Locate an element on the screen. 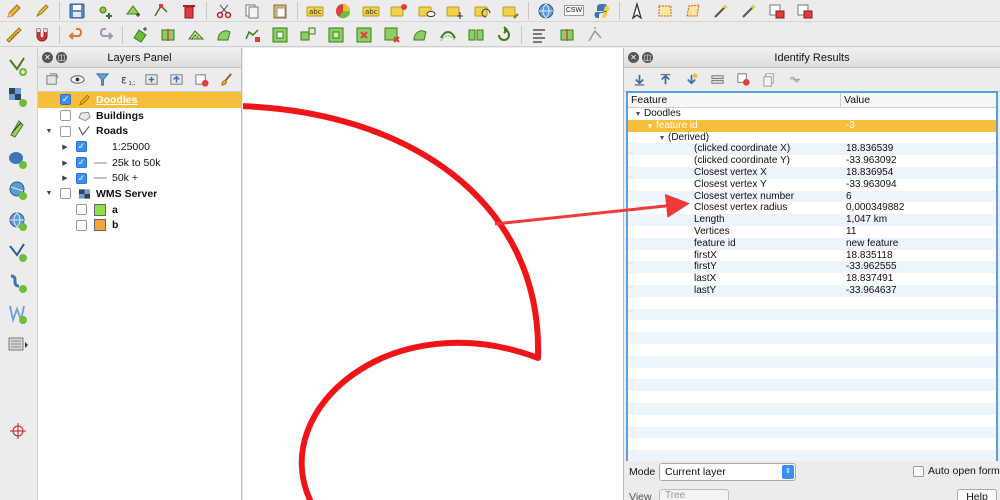  pencil-icon is located at coordinates (14, 11).